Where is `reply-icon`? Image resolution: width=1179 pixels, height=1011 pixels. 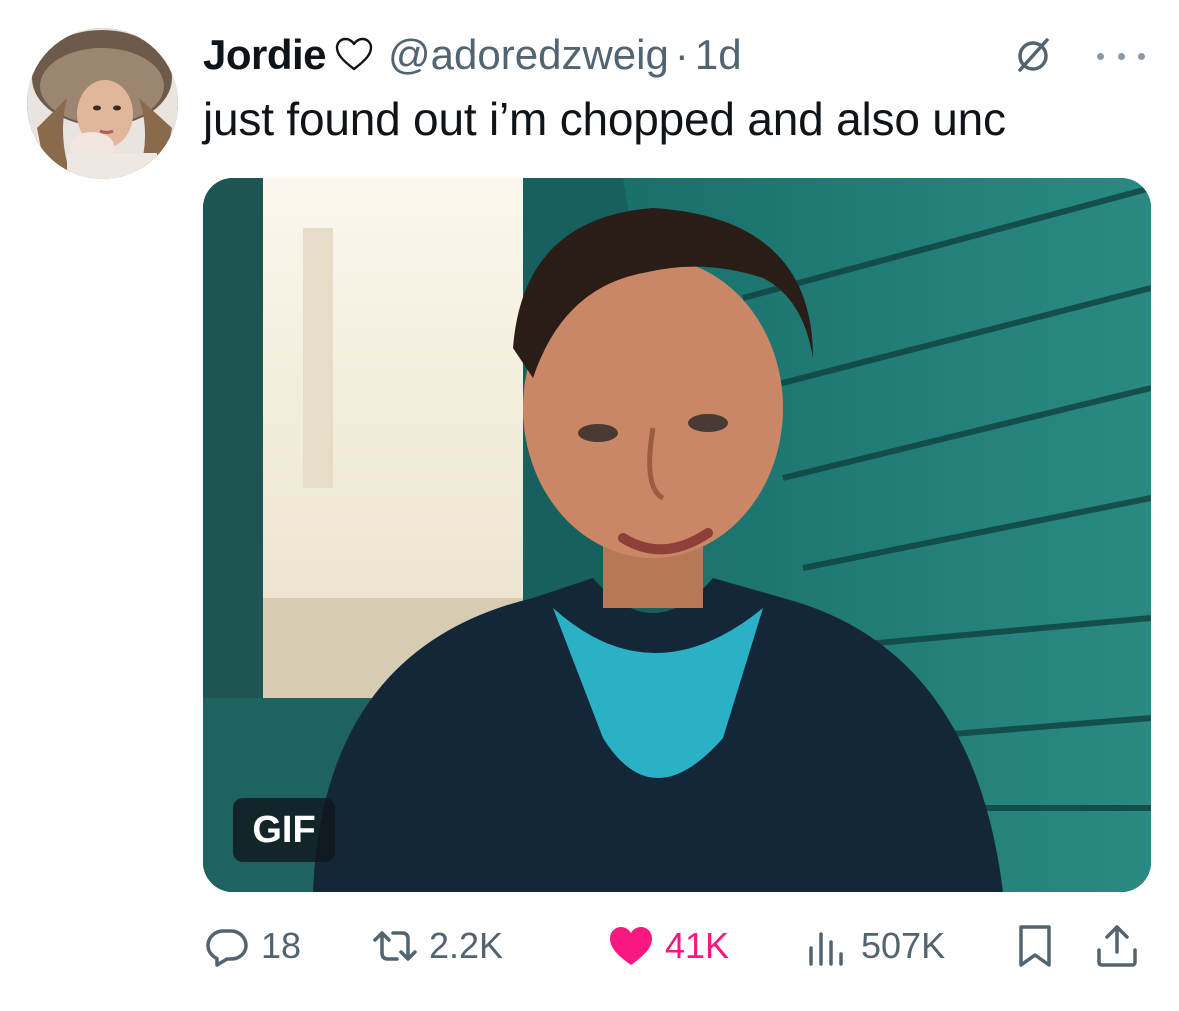
reply-icon is located at coordinates (227, 948).